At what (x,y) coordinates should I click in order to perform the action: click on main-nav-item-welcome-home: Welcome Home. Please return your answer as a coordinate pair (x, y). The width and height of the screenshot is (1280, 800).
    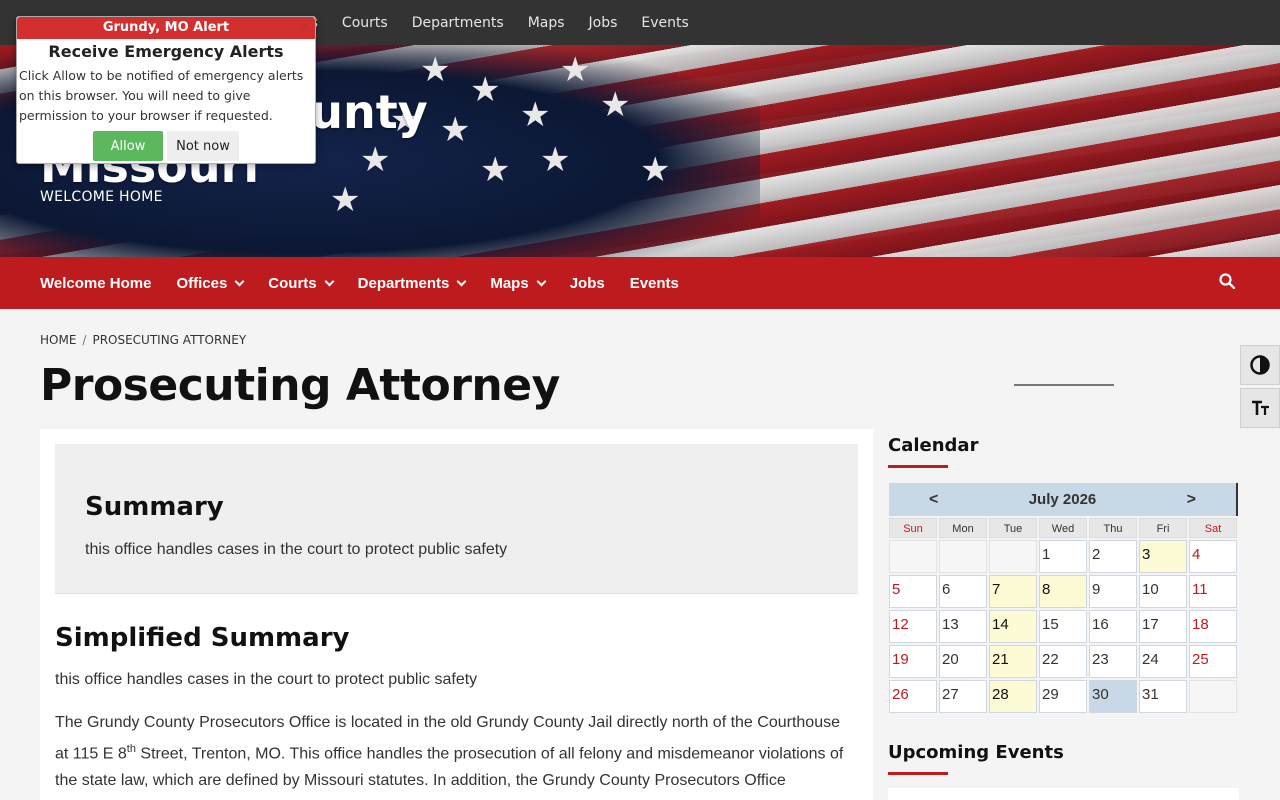
    Looking at the image, I should click on (95, 283).